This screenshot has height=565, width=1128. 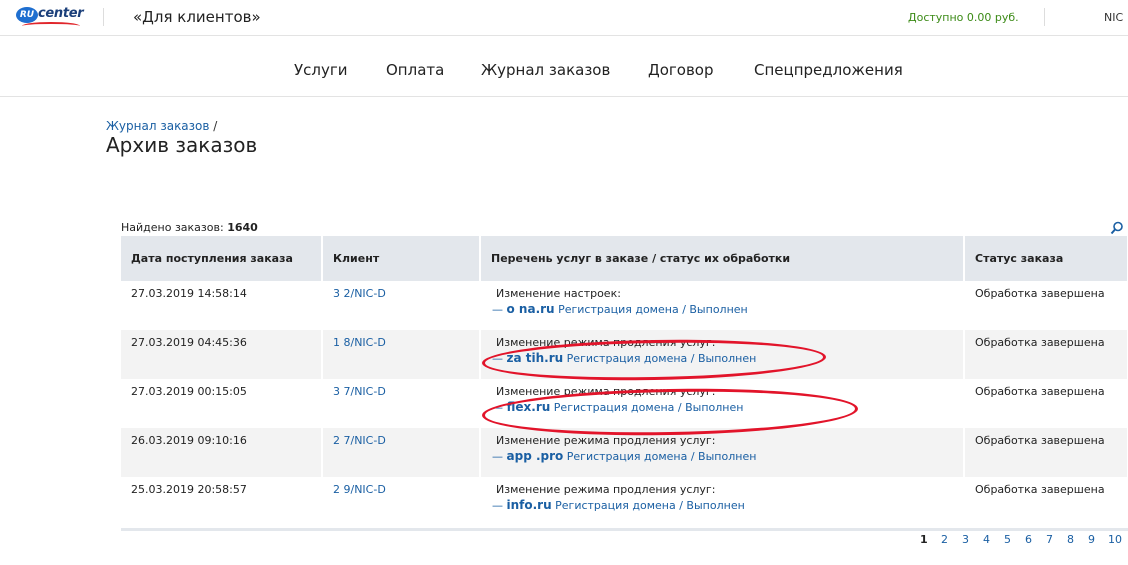 I want to click on page-link: 8, so click(x=1070, y=539).